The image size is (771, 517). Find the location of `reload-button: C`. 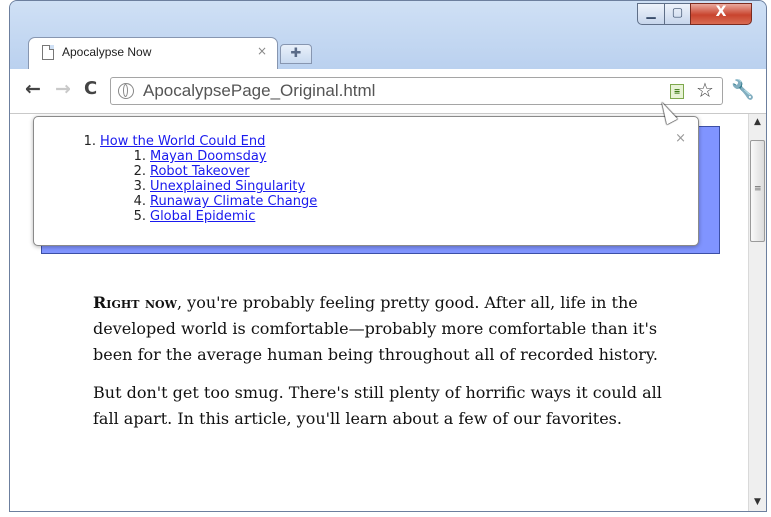

reload-button: C is located at coordinates (90, 88).